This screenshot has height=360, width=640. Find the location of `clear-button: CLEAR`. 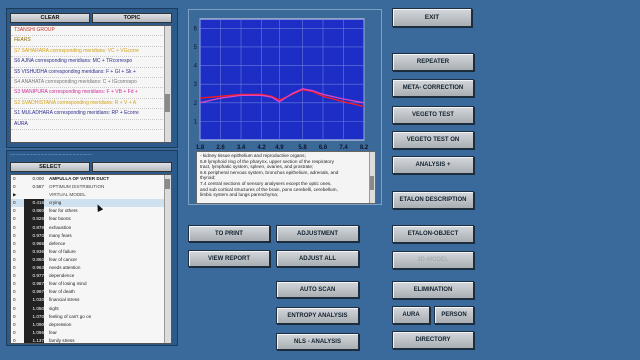

clear-button: CLEAR is located at coordinates (50, 18).